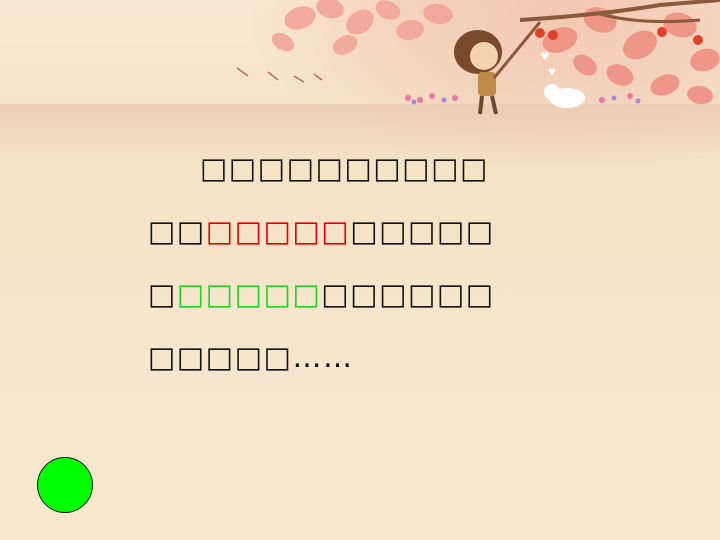 The image size is (720, 540). What do you see at coordinates (362, 27) in the screenshot?
I see `leaf-cluster-left` at bounding box center [362, 27].